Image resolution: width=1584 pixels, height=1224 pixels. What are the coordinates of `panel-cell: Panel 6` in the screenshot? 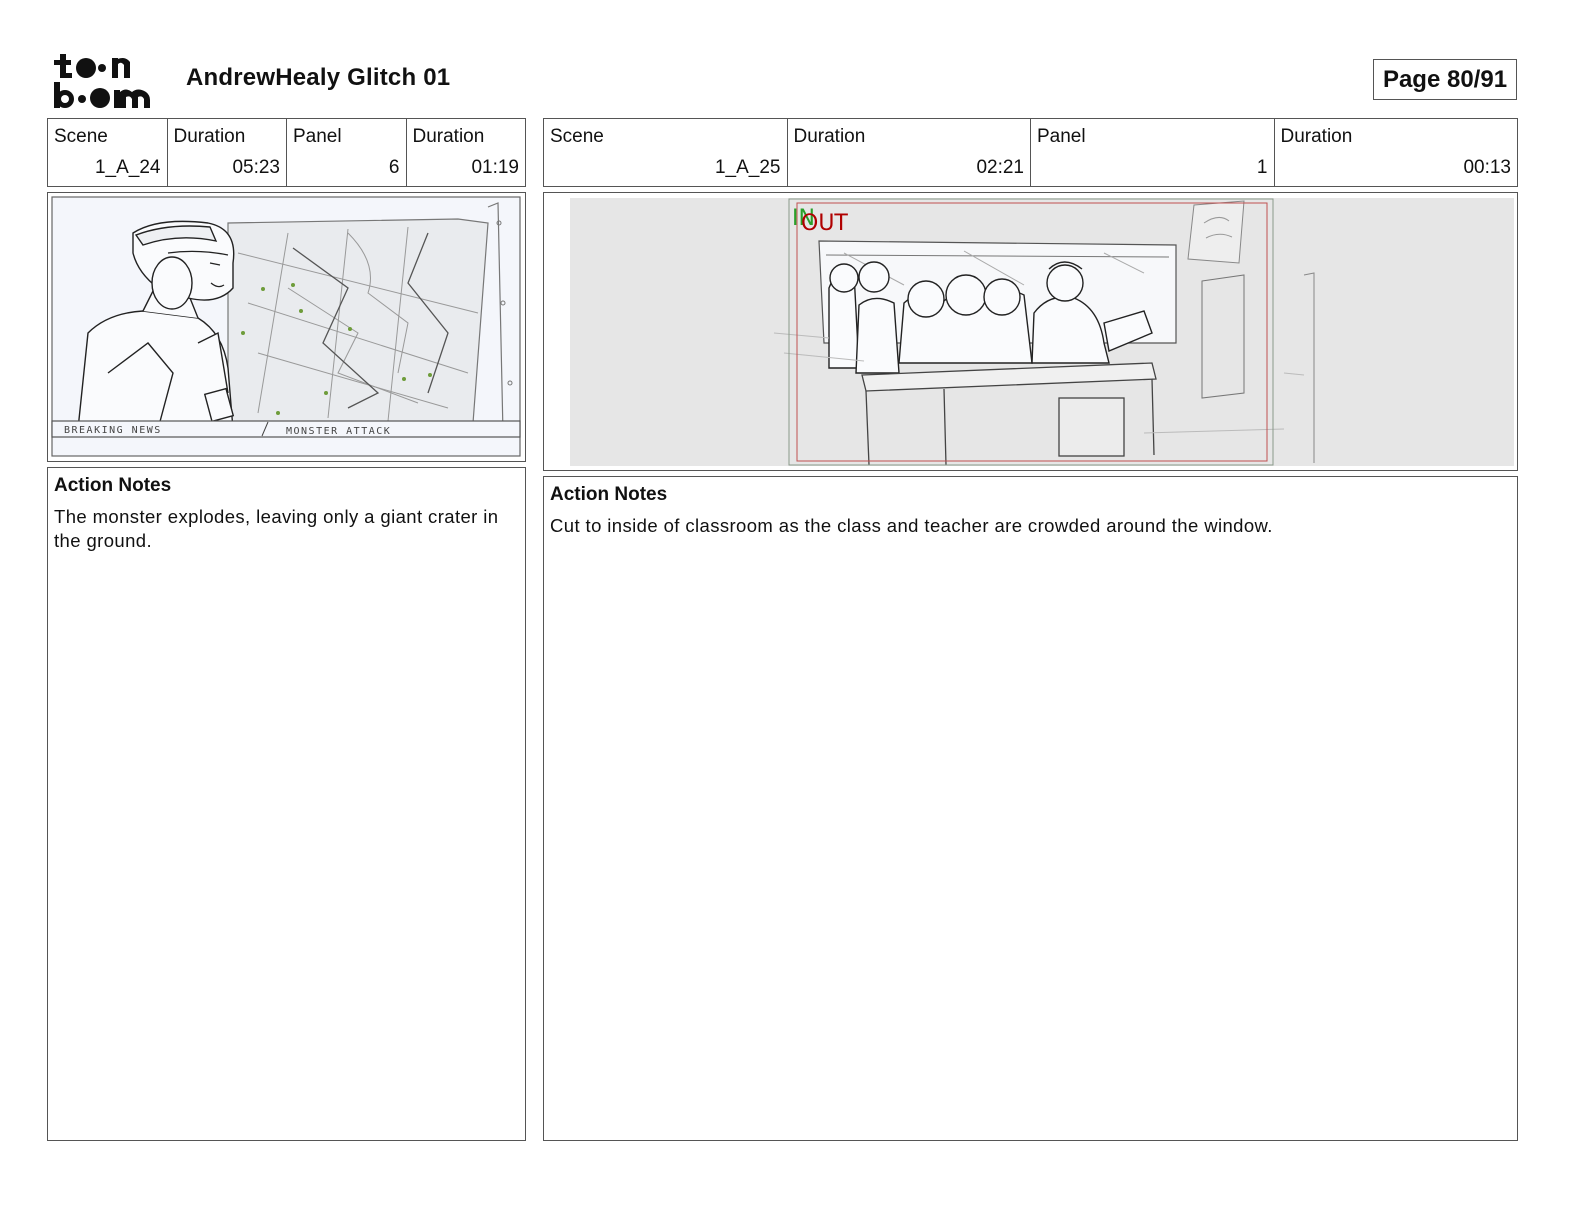 It's located at (347, 152).